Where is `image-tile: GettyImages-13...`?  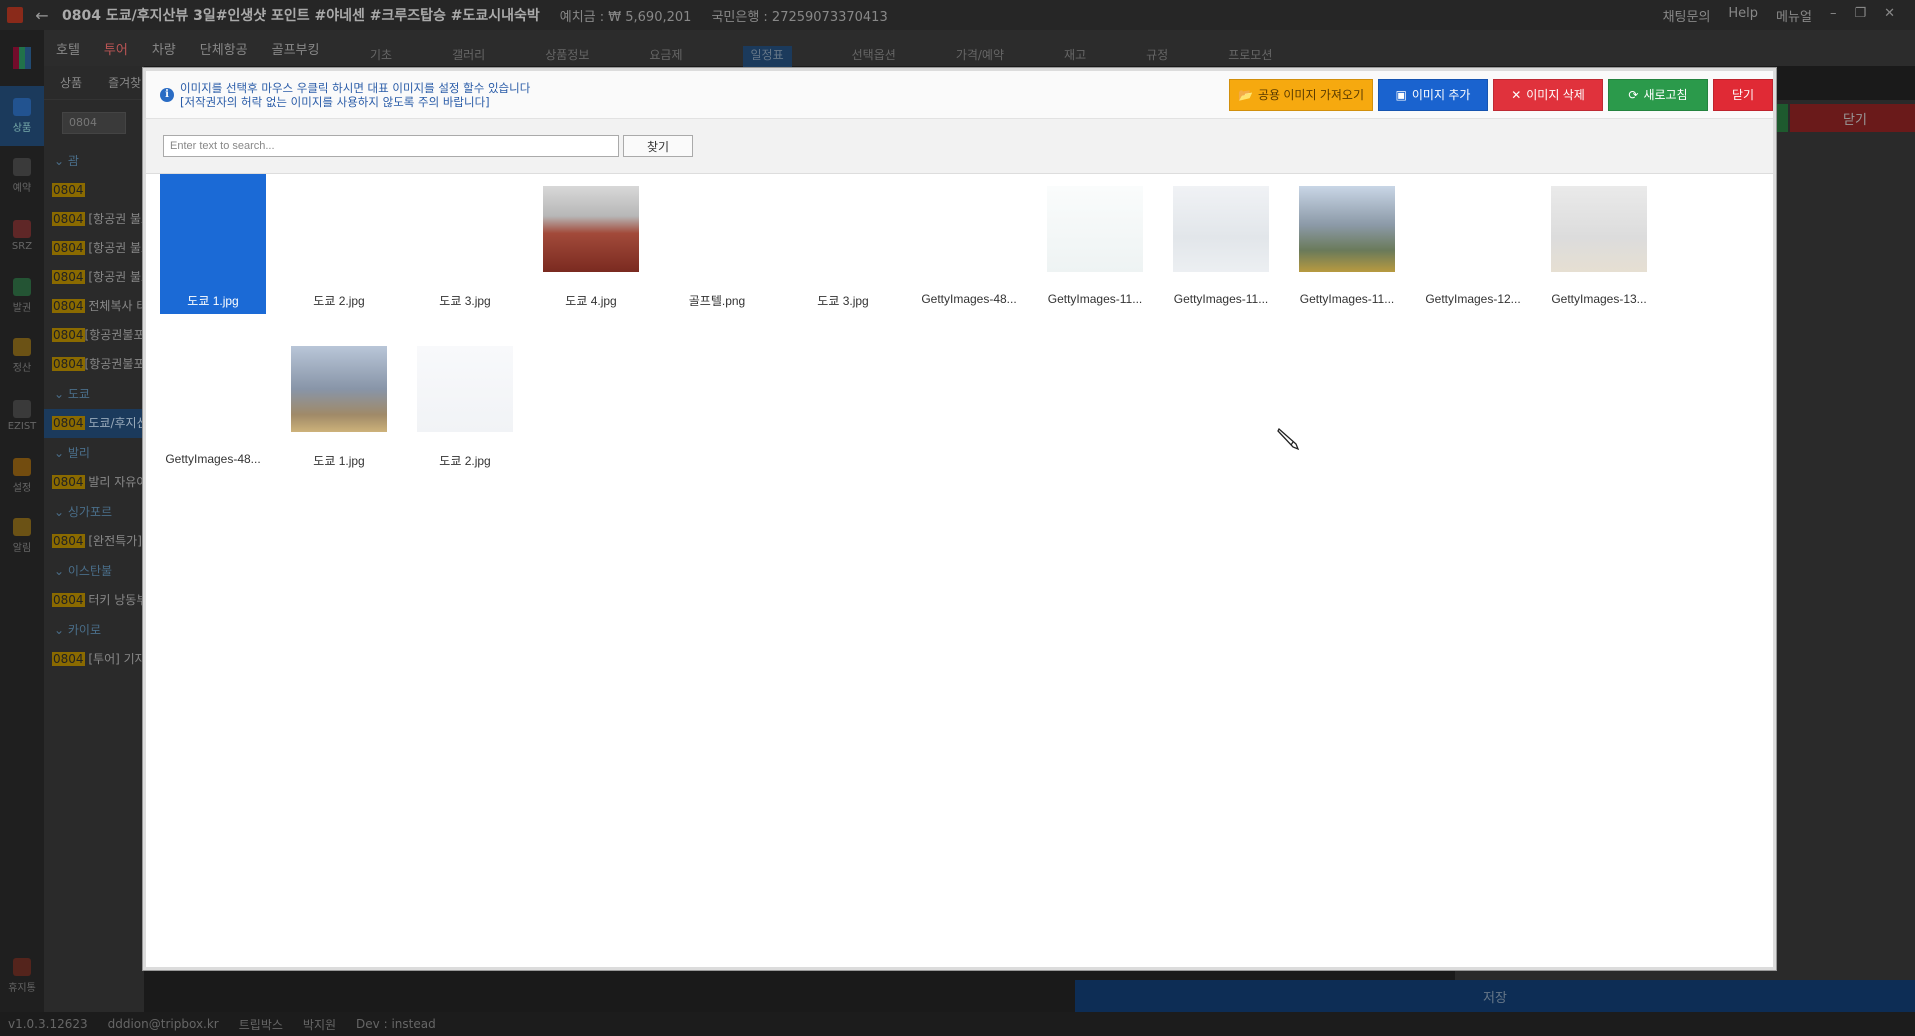 image-tile: GettyImages-13... is located at coordinates (1599, 244).